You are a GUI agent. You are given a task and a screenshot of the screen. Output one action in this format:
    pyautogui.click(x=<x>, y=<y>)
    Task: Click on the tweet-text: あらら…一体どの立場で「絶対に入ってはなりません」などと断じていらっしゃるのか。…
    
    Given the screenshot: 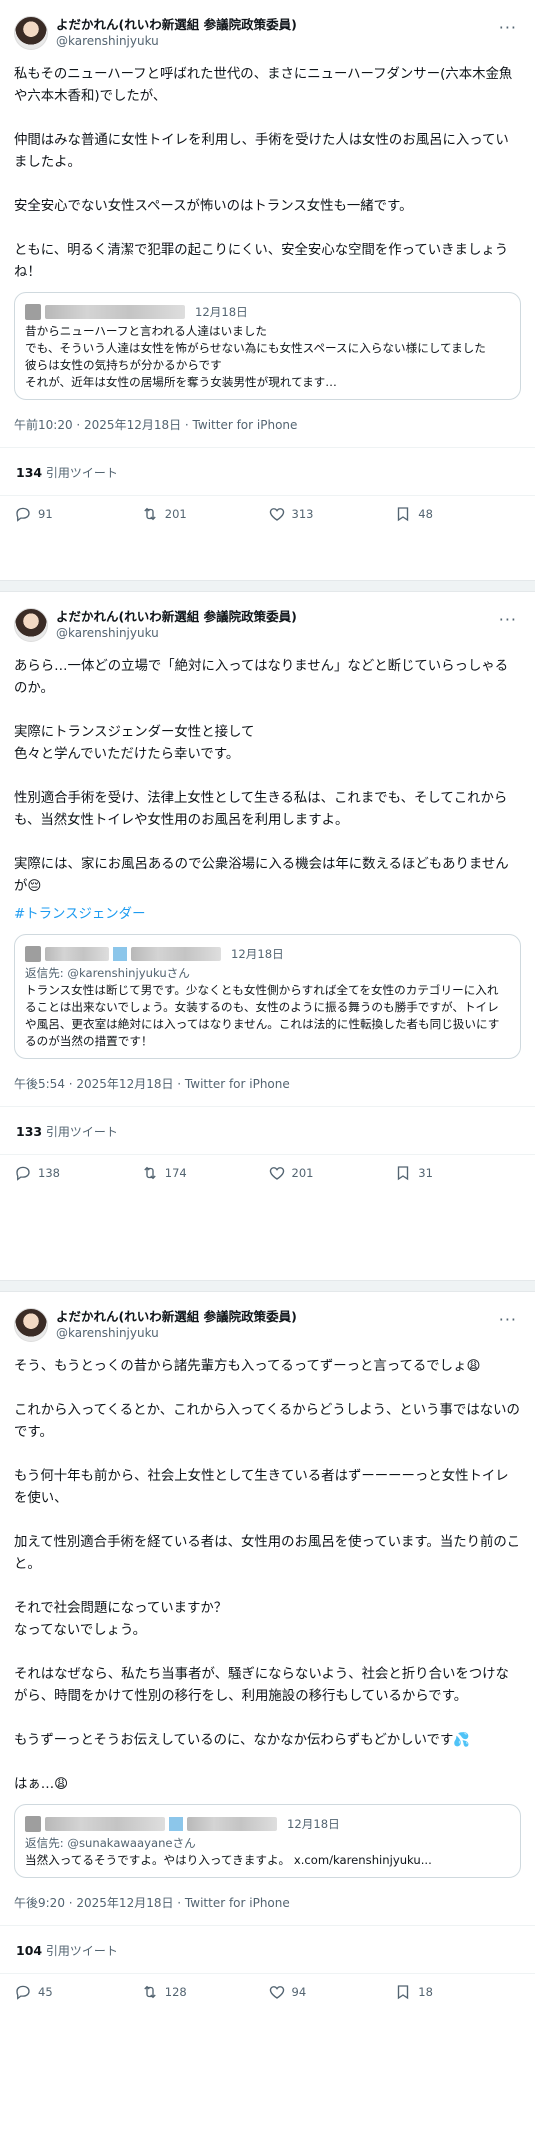 What is the action you would take?
    pyautogui.click(x=261, y=776)
    